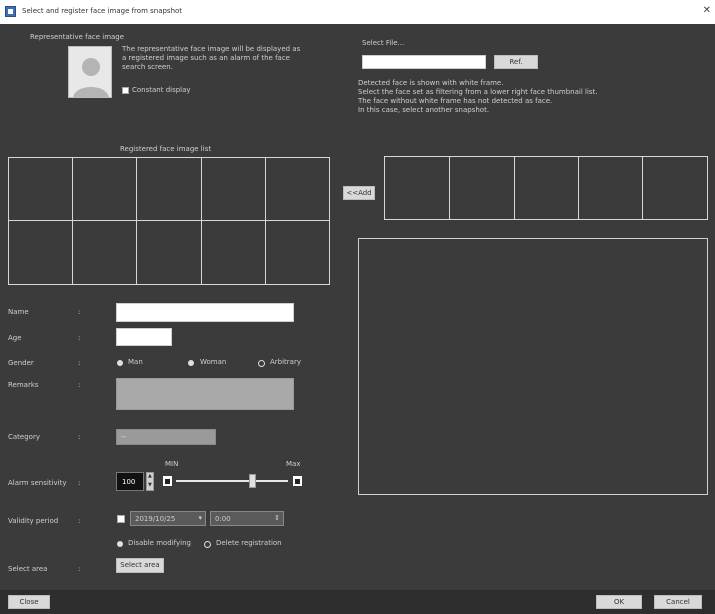 This screenshot has height=614, width=715. I want to click on age-colon: :, so click(79, 338).